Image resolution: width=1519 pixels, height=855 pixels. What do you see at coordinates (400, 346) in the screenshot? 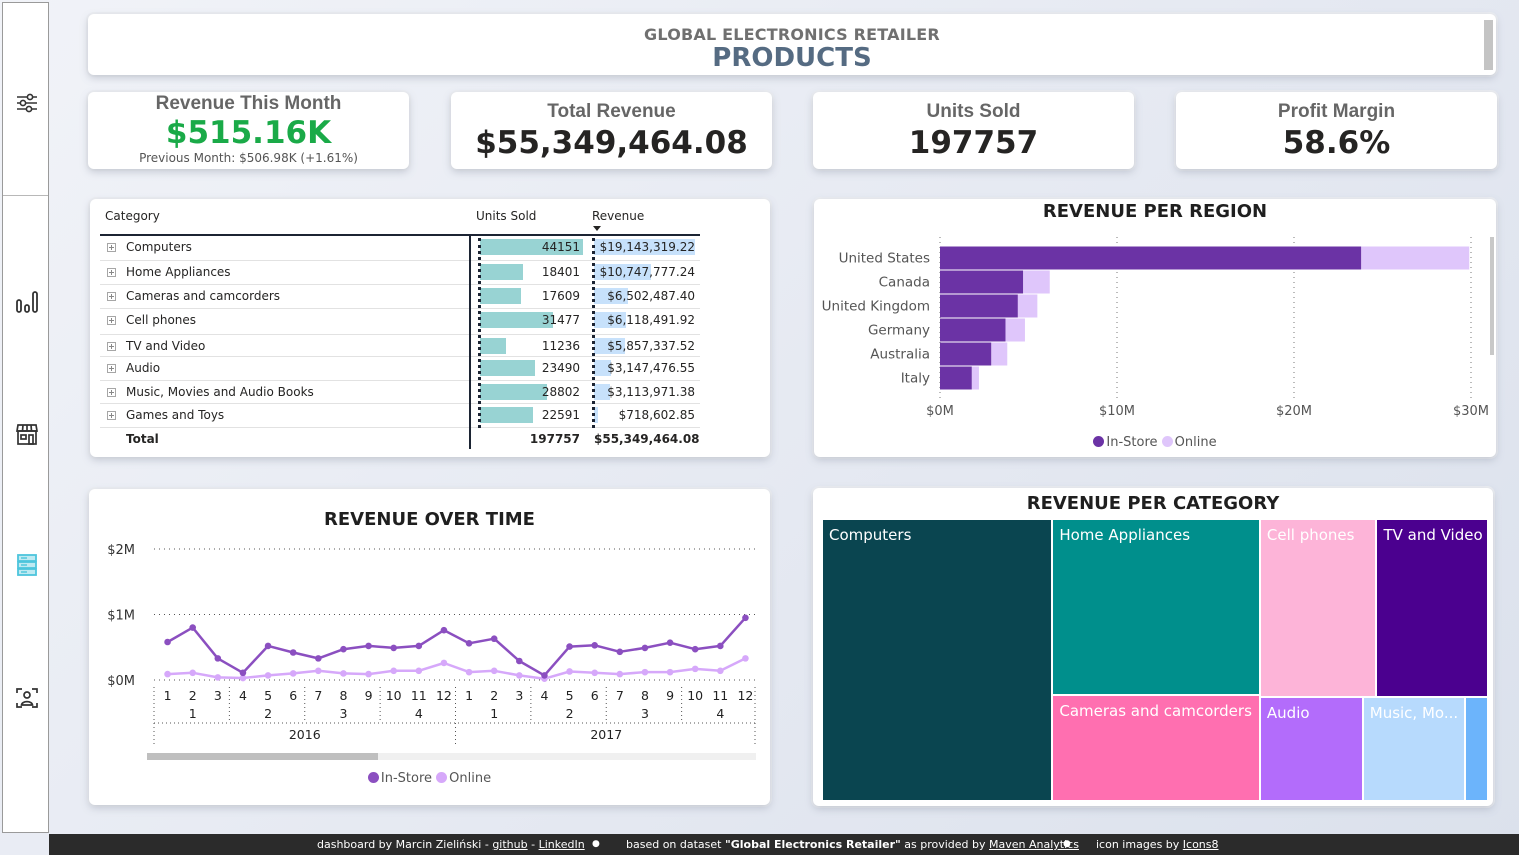
I see `matrix-row: TV and Video 11236 $5,857,337.52` at bounding box center [400, 346].